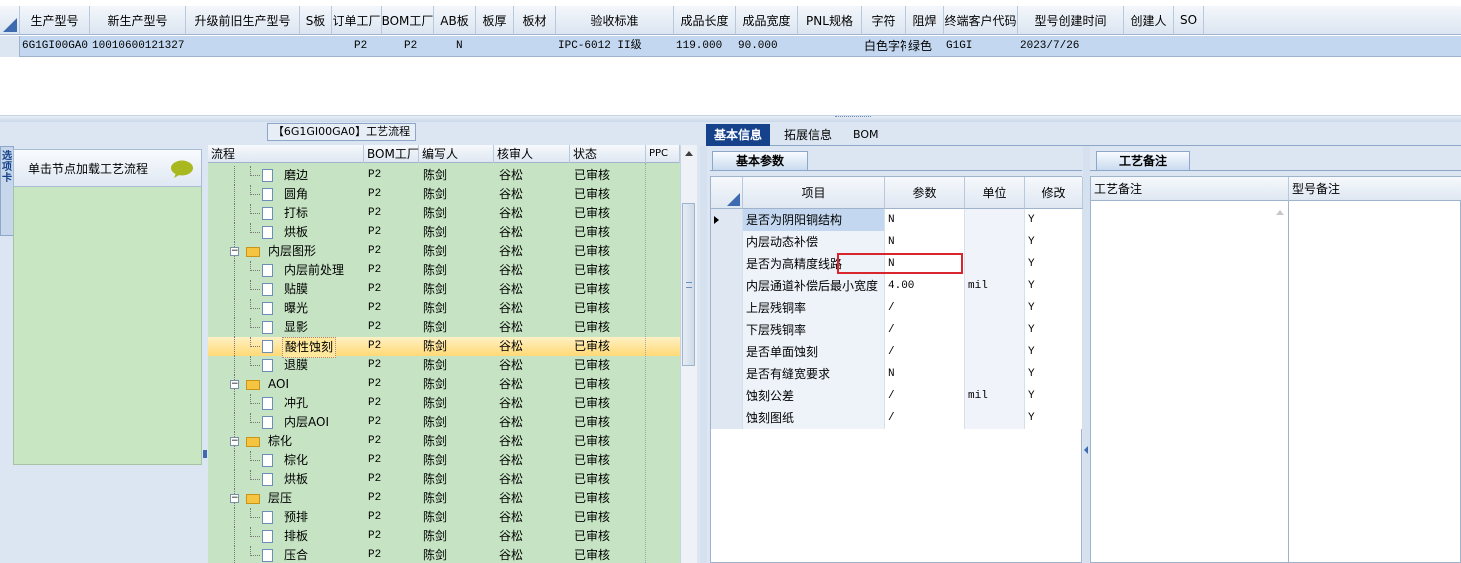 The width and height of the screenshot is (1461, 563). What do you see at coordinates (705, 46) in the screenshot?
I see `cell-length: 119.000` at bounding box center [705, 46].